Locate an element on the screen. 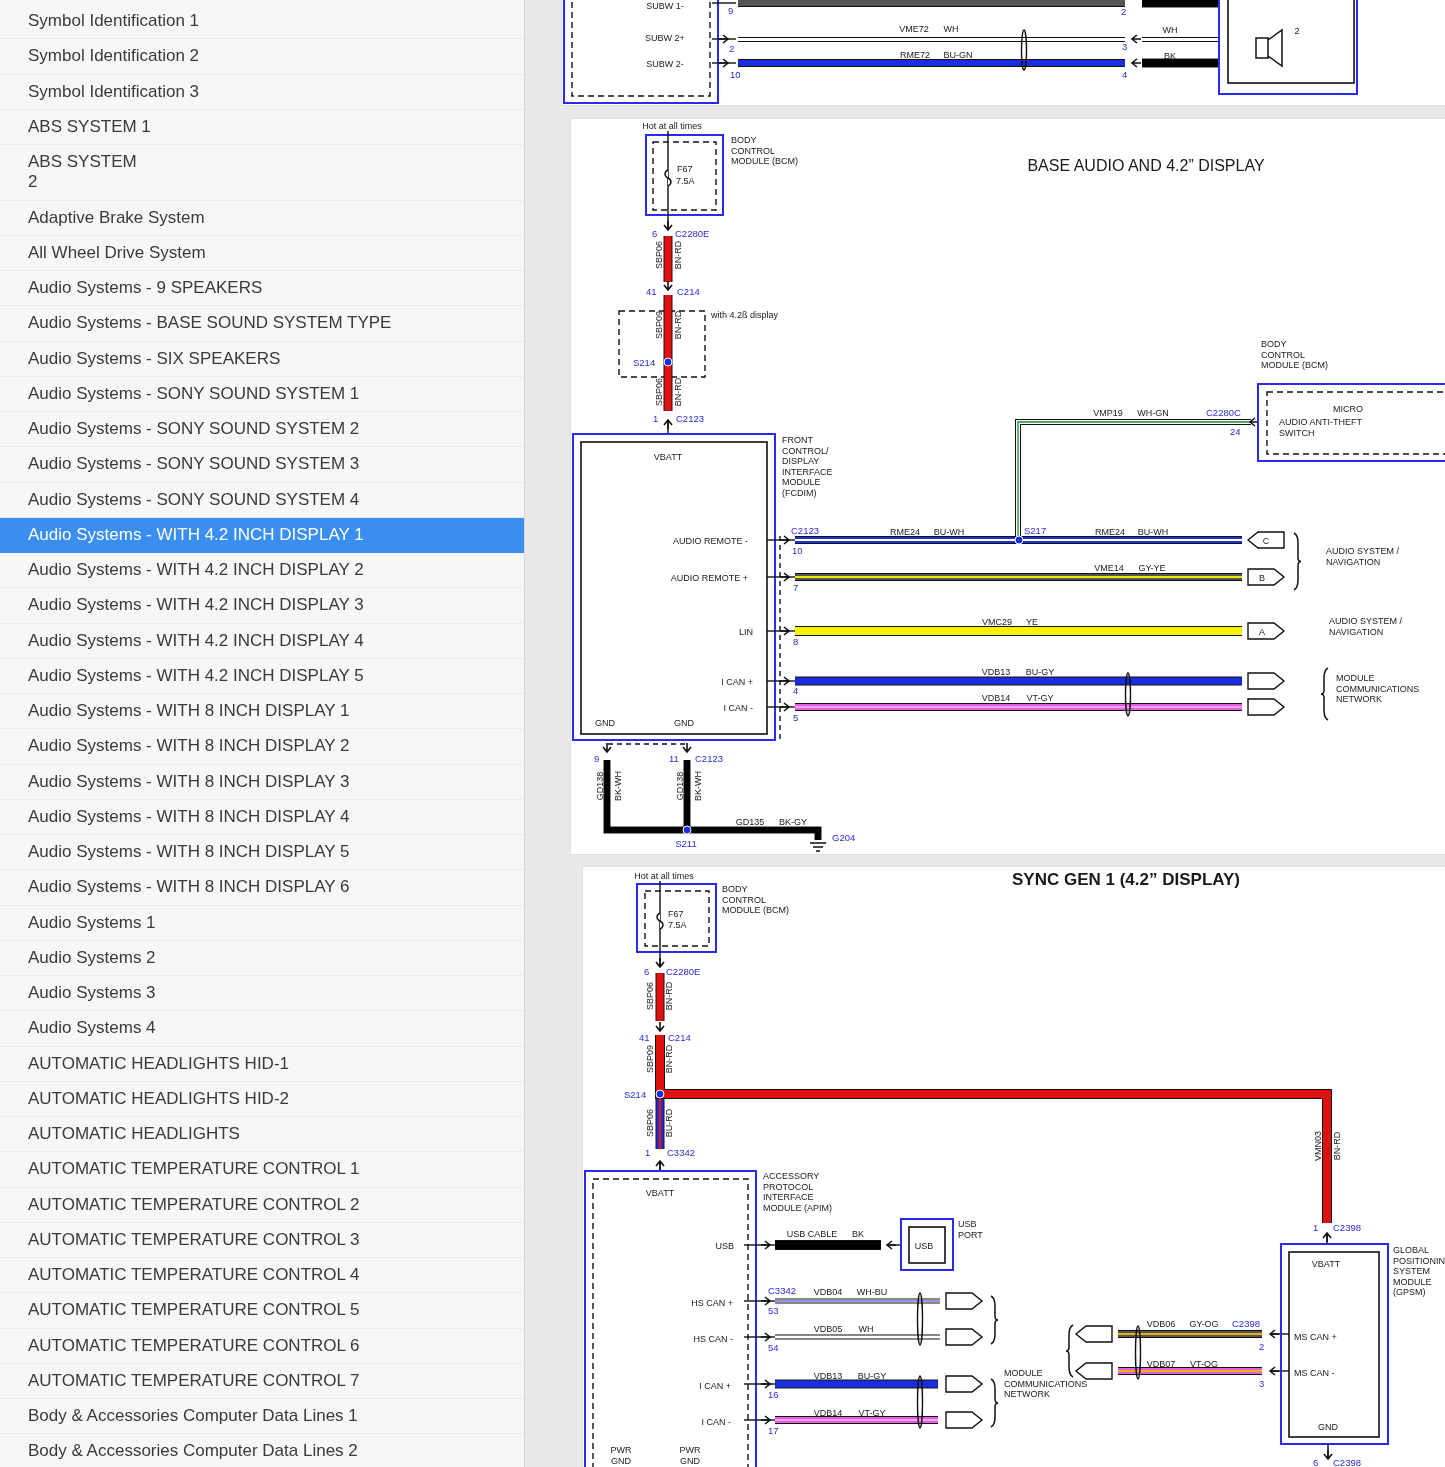 This screenshot has height=1467, width=1445. module-outline is located at coordinates (927, 1245).